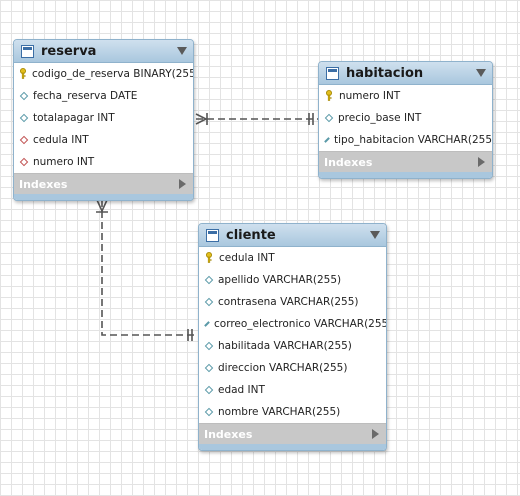  What do you see at coordinates (280, 280) in the screenshot?
I see `column-label: apellido VARCHAR(255)` at bounding box center [280, 280].